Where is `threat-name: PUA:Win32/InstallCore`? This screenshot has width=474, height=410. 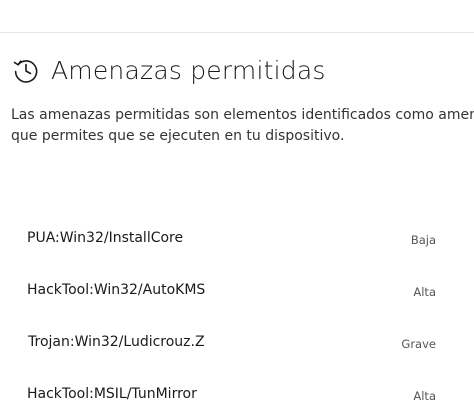
threat-name: PUA:Win32/InstallCore is located at coordinates (105, 238).